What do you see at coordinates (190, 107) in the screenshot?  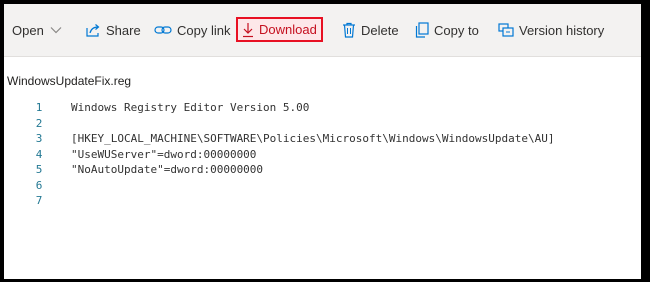 I see `line-text: Windows Registry Editor Version 5.00` at bounding box center [190, 107].